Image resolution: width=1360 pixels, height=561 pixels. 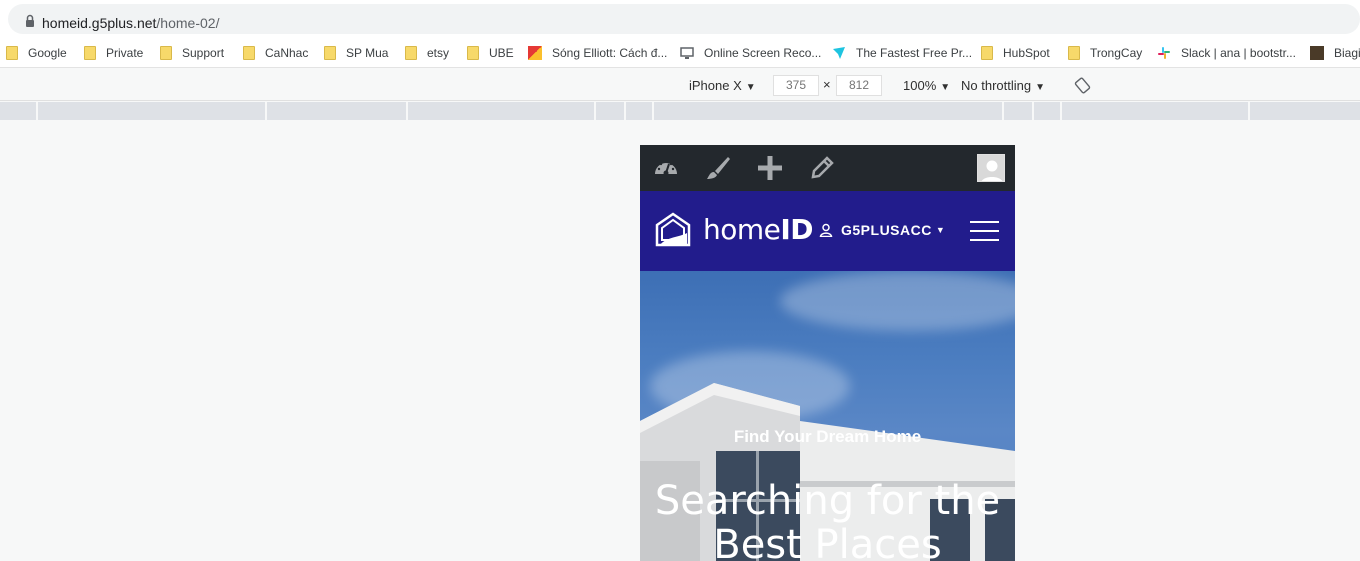 I want to click on hero-title: Searching for the Best Places, so click(x=827, y=519).